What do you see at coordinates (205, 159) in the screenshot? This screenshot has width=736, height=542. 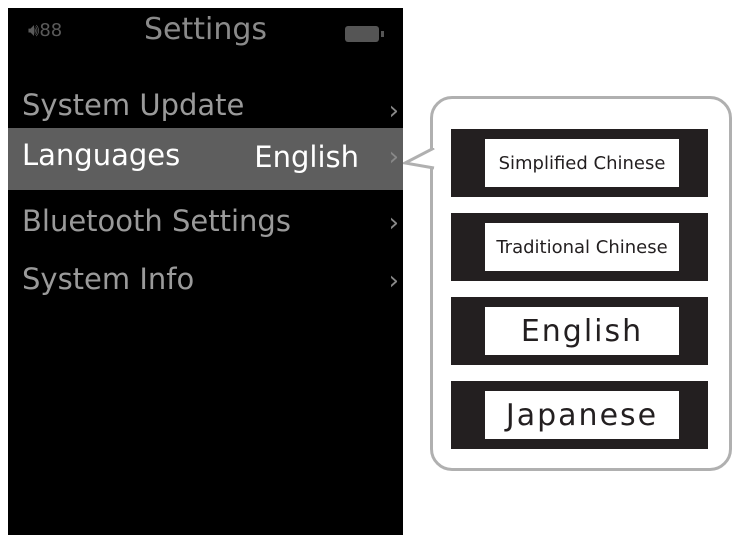 I see `menu-item-languages: Languages English ›` at bounding box center [205, 159].